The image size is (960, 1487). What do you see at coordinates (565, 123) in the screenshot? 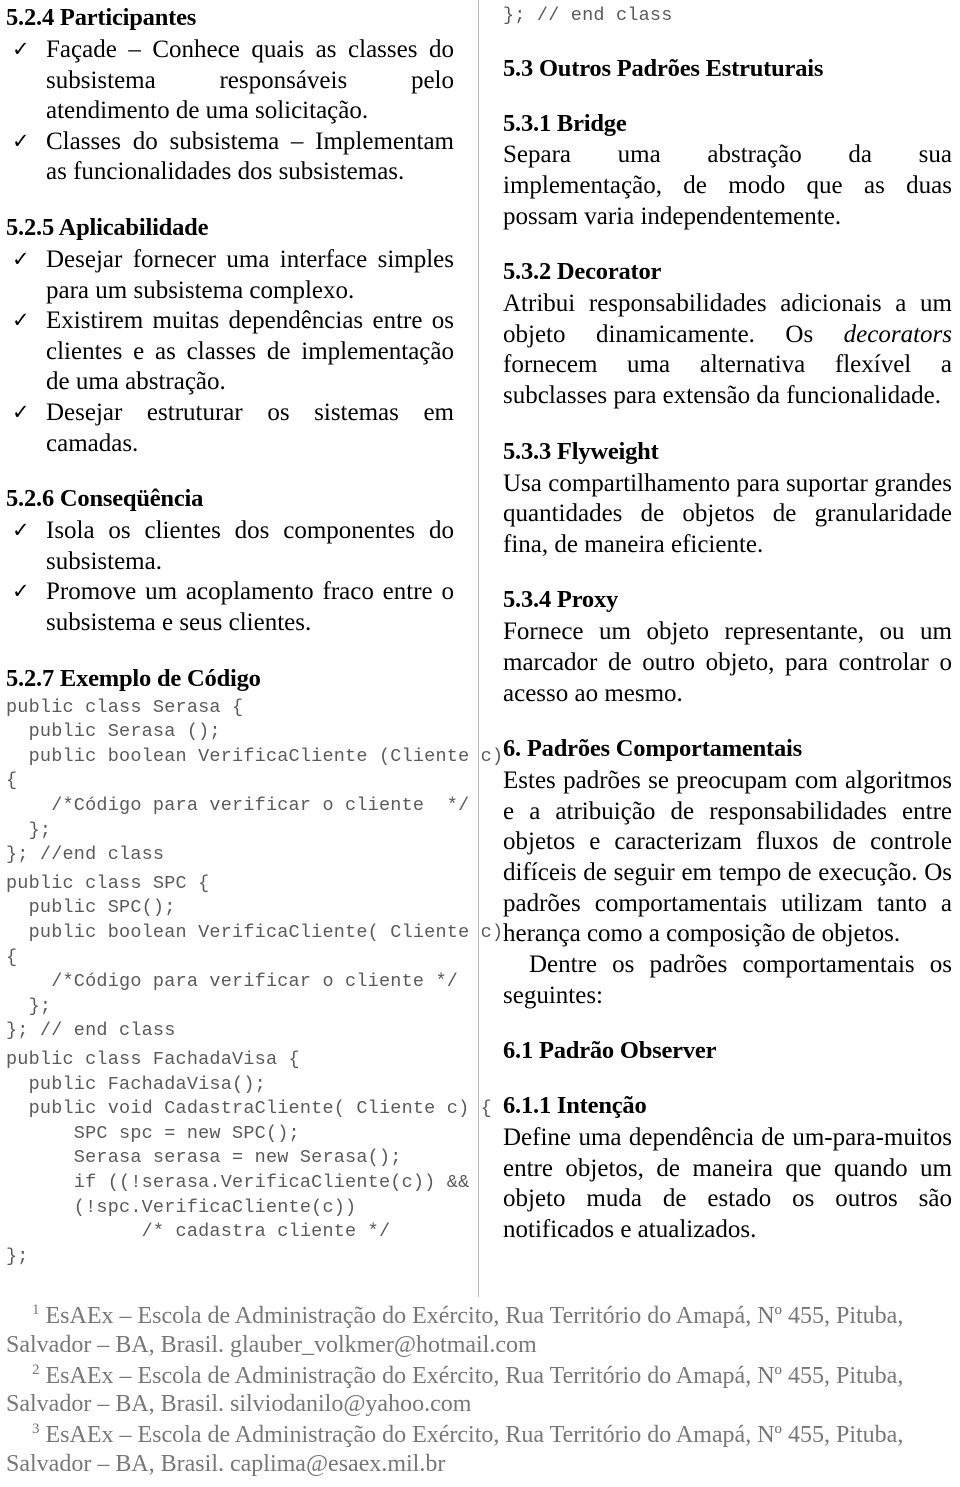
I see `heading-bridge: 5.3.1 Bridge` at bounding box center [565, 123].